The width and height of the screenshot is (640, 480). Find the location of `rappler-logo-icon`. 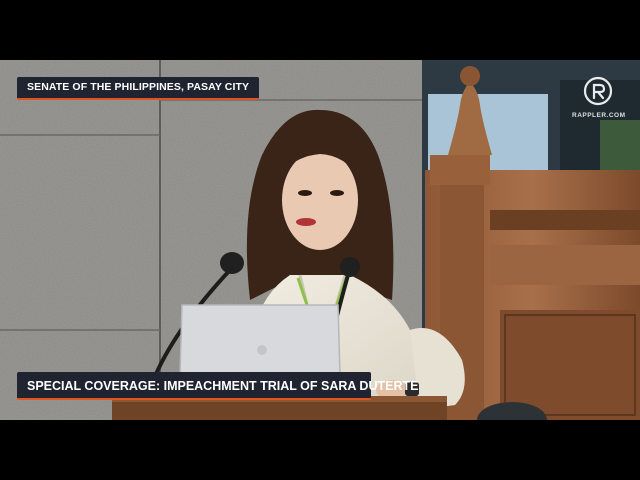

rappler-logo-icon is located at coordinates (598, 91).